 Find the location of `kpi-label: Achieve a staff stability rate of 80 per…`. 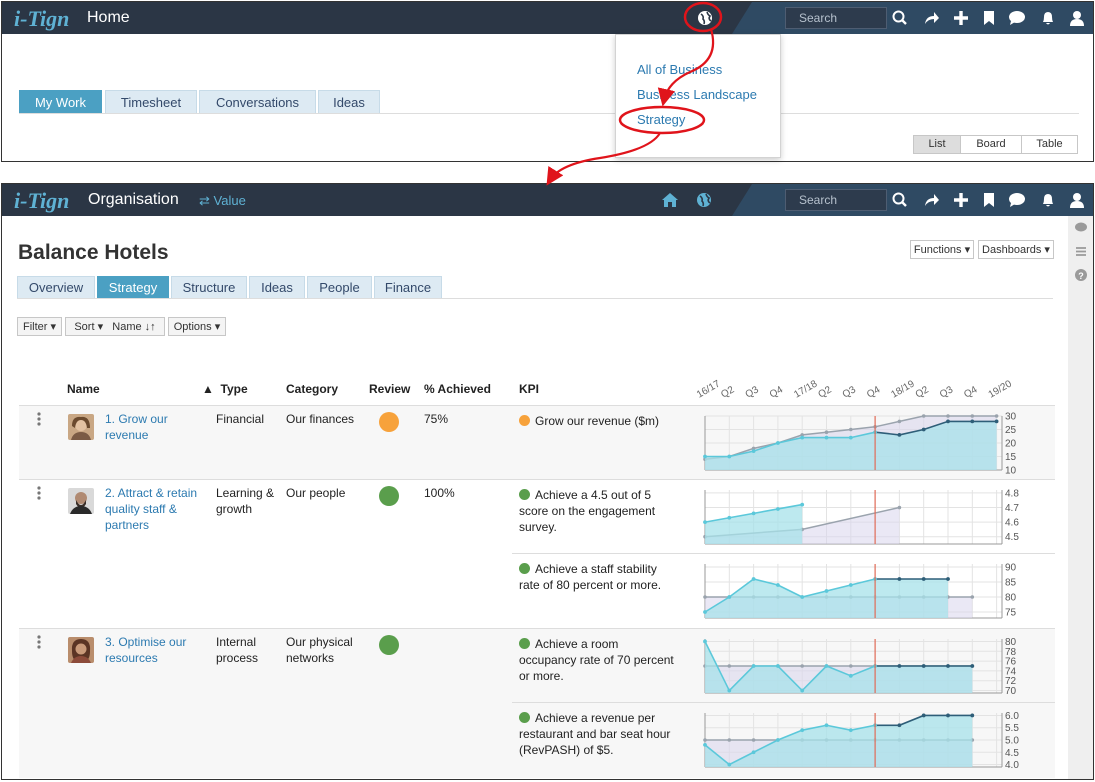

kpi-label: Achieve a staff stability rate of 80 per… is located at coordinates (596, 577).